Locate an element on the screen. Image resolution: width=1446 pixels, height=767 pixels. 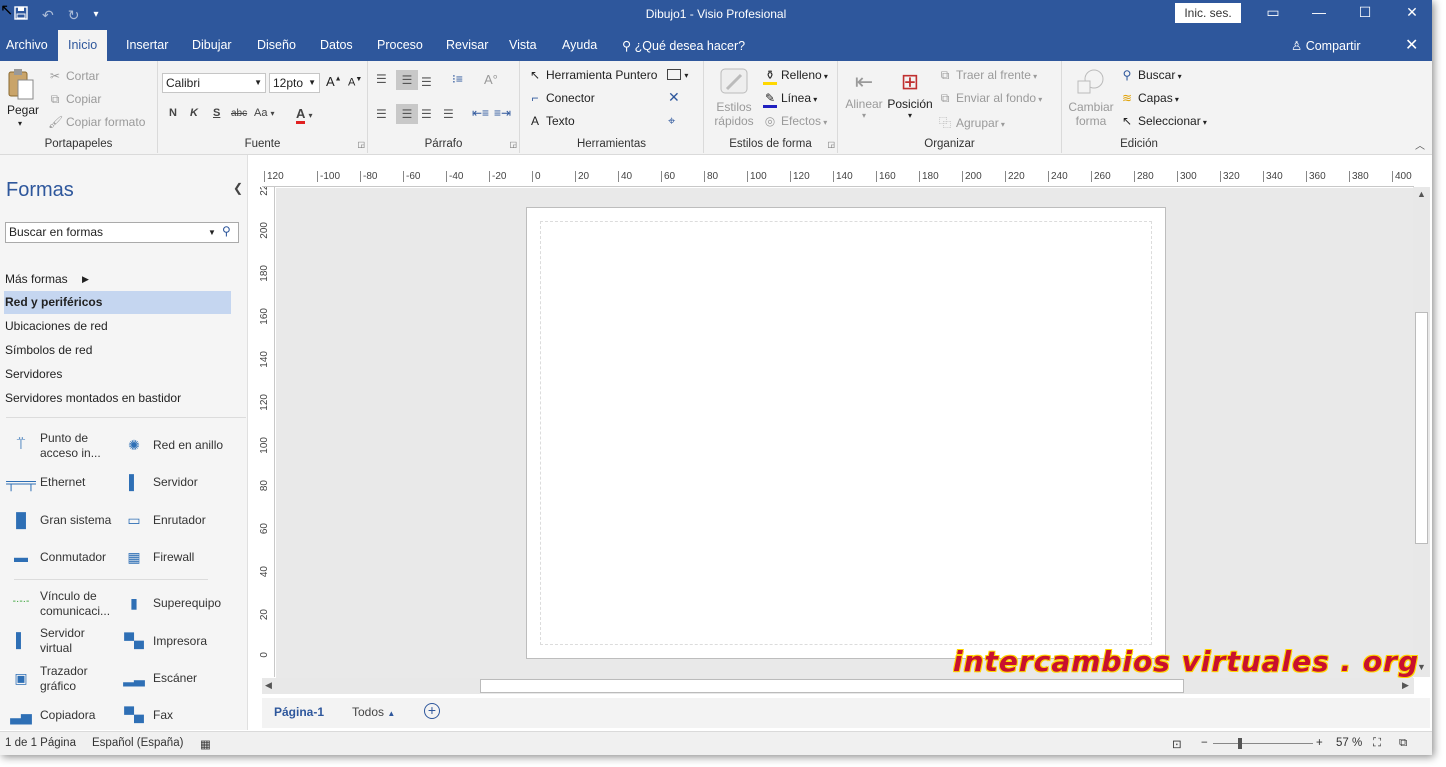
minimize-icon: — is located at coordinates (1319, 12).